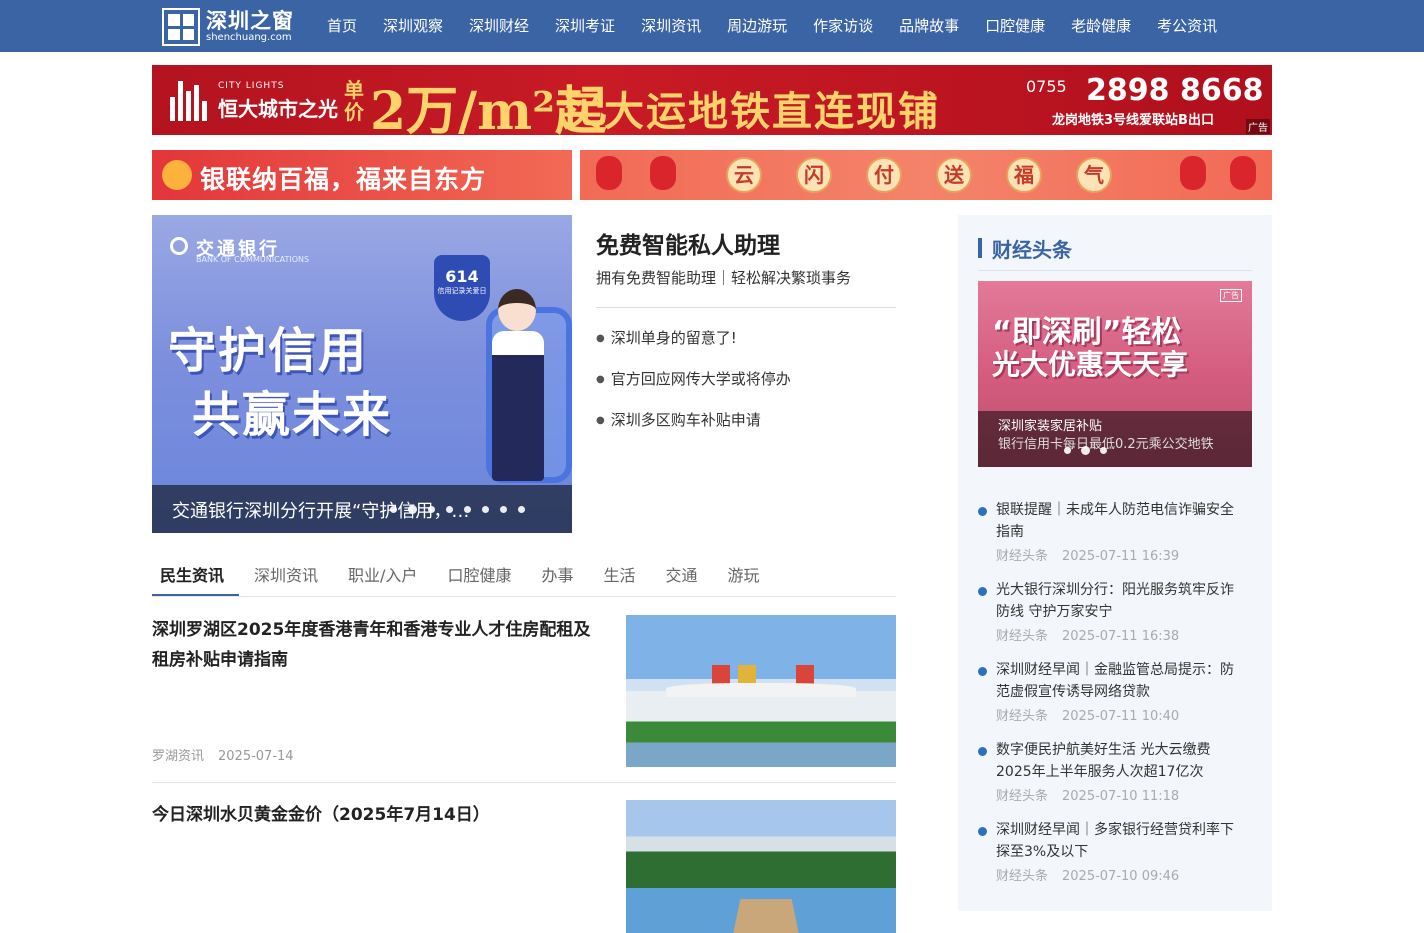 The height and width of the screenshot is (933, 1424). I want to click on sidebar-header: 财经头条, so click(1115, 252).